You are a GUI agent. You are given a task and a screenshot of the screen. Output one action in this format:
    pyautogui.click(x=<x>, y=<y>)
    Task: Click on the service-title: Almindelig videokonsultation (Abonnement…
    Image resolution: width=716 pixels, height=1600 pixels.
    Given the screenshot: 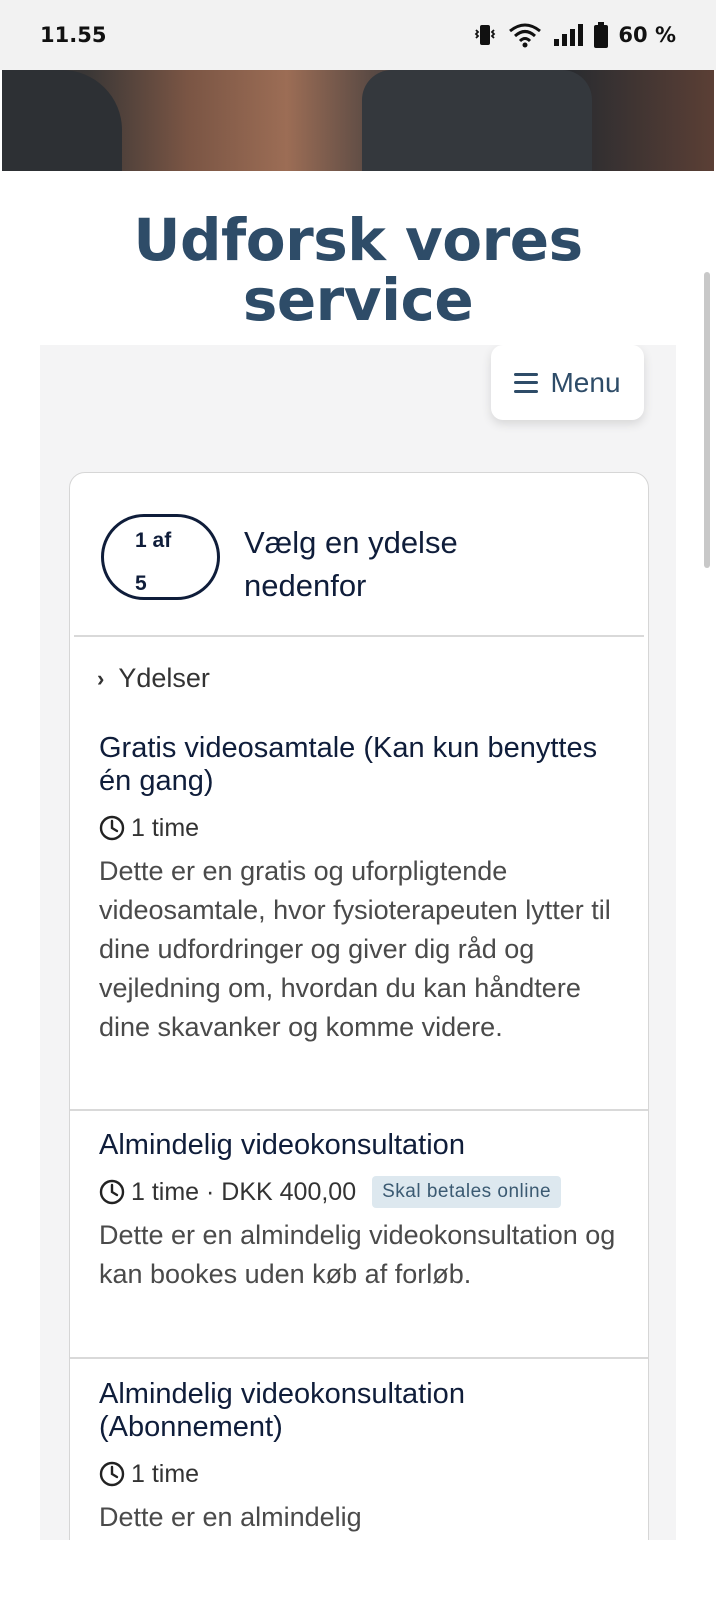 What is the action you would take?
    pyautogui.click(x=282, y=1410)
    